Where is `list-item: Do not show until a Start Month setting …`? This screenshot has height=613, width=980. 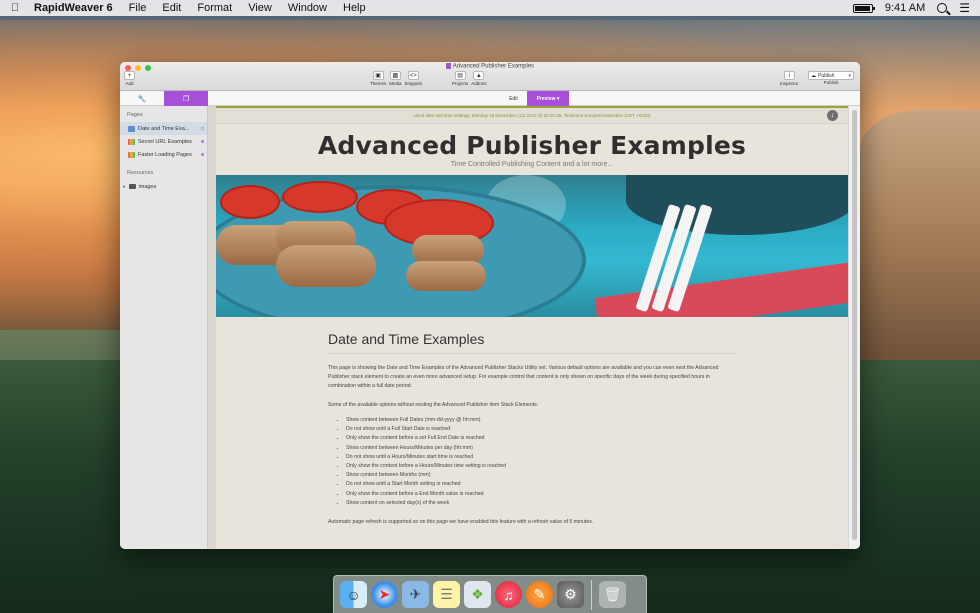
list-item: Do not show until a Start Month setting … is located at coordinates (541, 484).